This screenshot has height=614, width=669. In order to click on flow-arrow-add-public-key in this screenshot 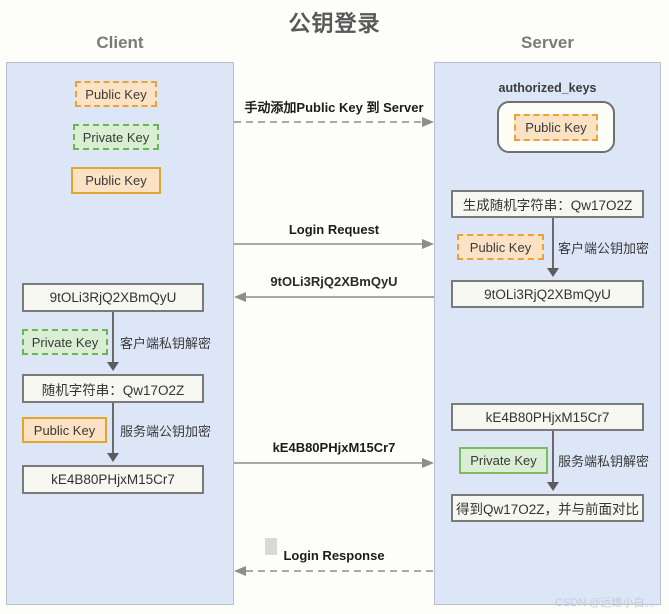, I will do `click(334, 122)`.